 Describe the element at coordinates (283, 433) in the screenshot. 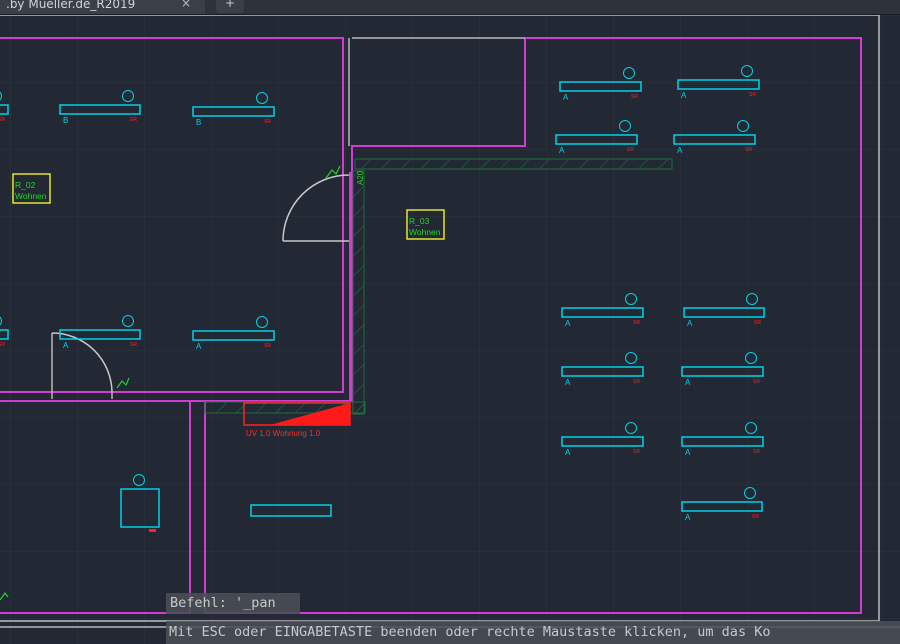

I see `distribution-board-label: UV 1.0 Wohnung 1.0` at that location.